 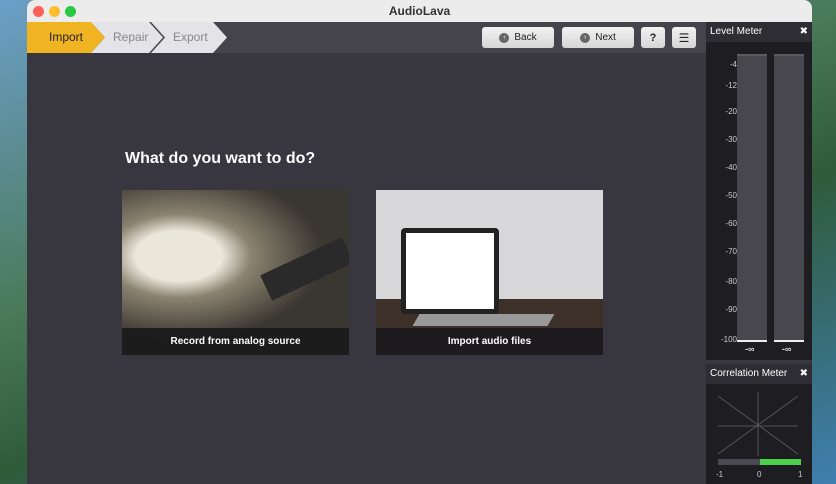 I want to click on correlation-bar, so click(x=780, y=462).